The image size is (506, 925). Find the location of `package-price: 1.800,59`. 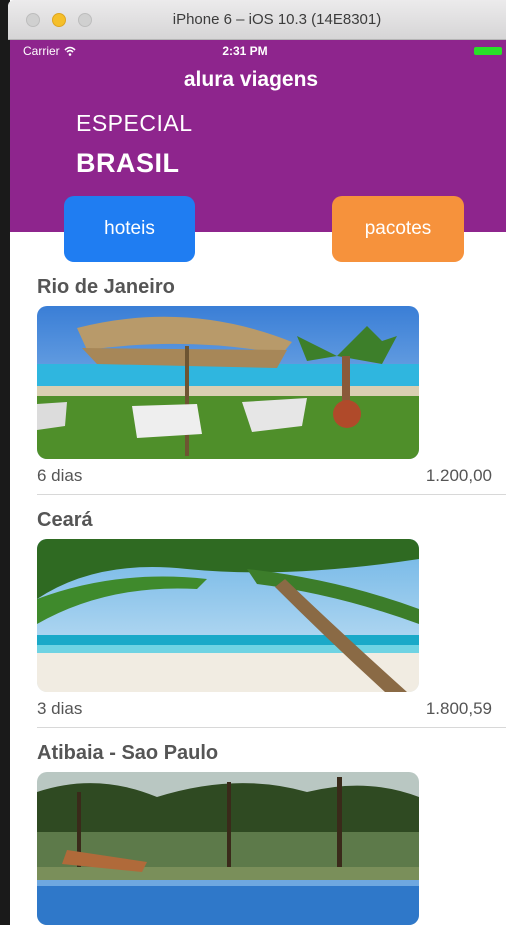

package-price: 1.800,59 is located at coordinates (458, 708).